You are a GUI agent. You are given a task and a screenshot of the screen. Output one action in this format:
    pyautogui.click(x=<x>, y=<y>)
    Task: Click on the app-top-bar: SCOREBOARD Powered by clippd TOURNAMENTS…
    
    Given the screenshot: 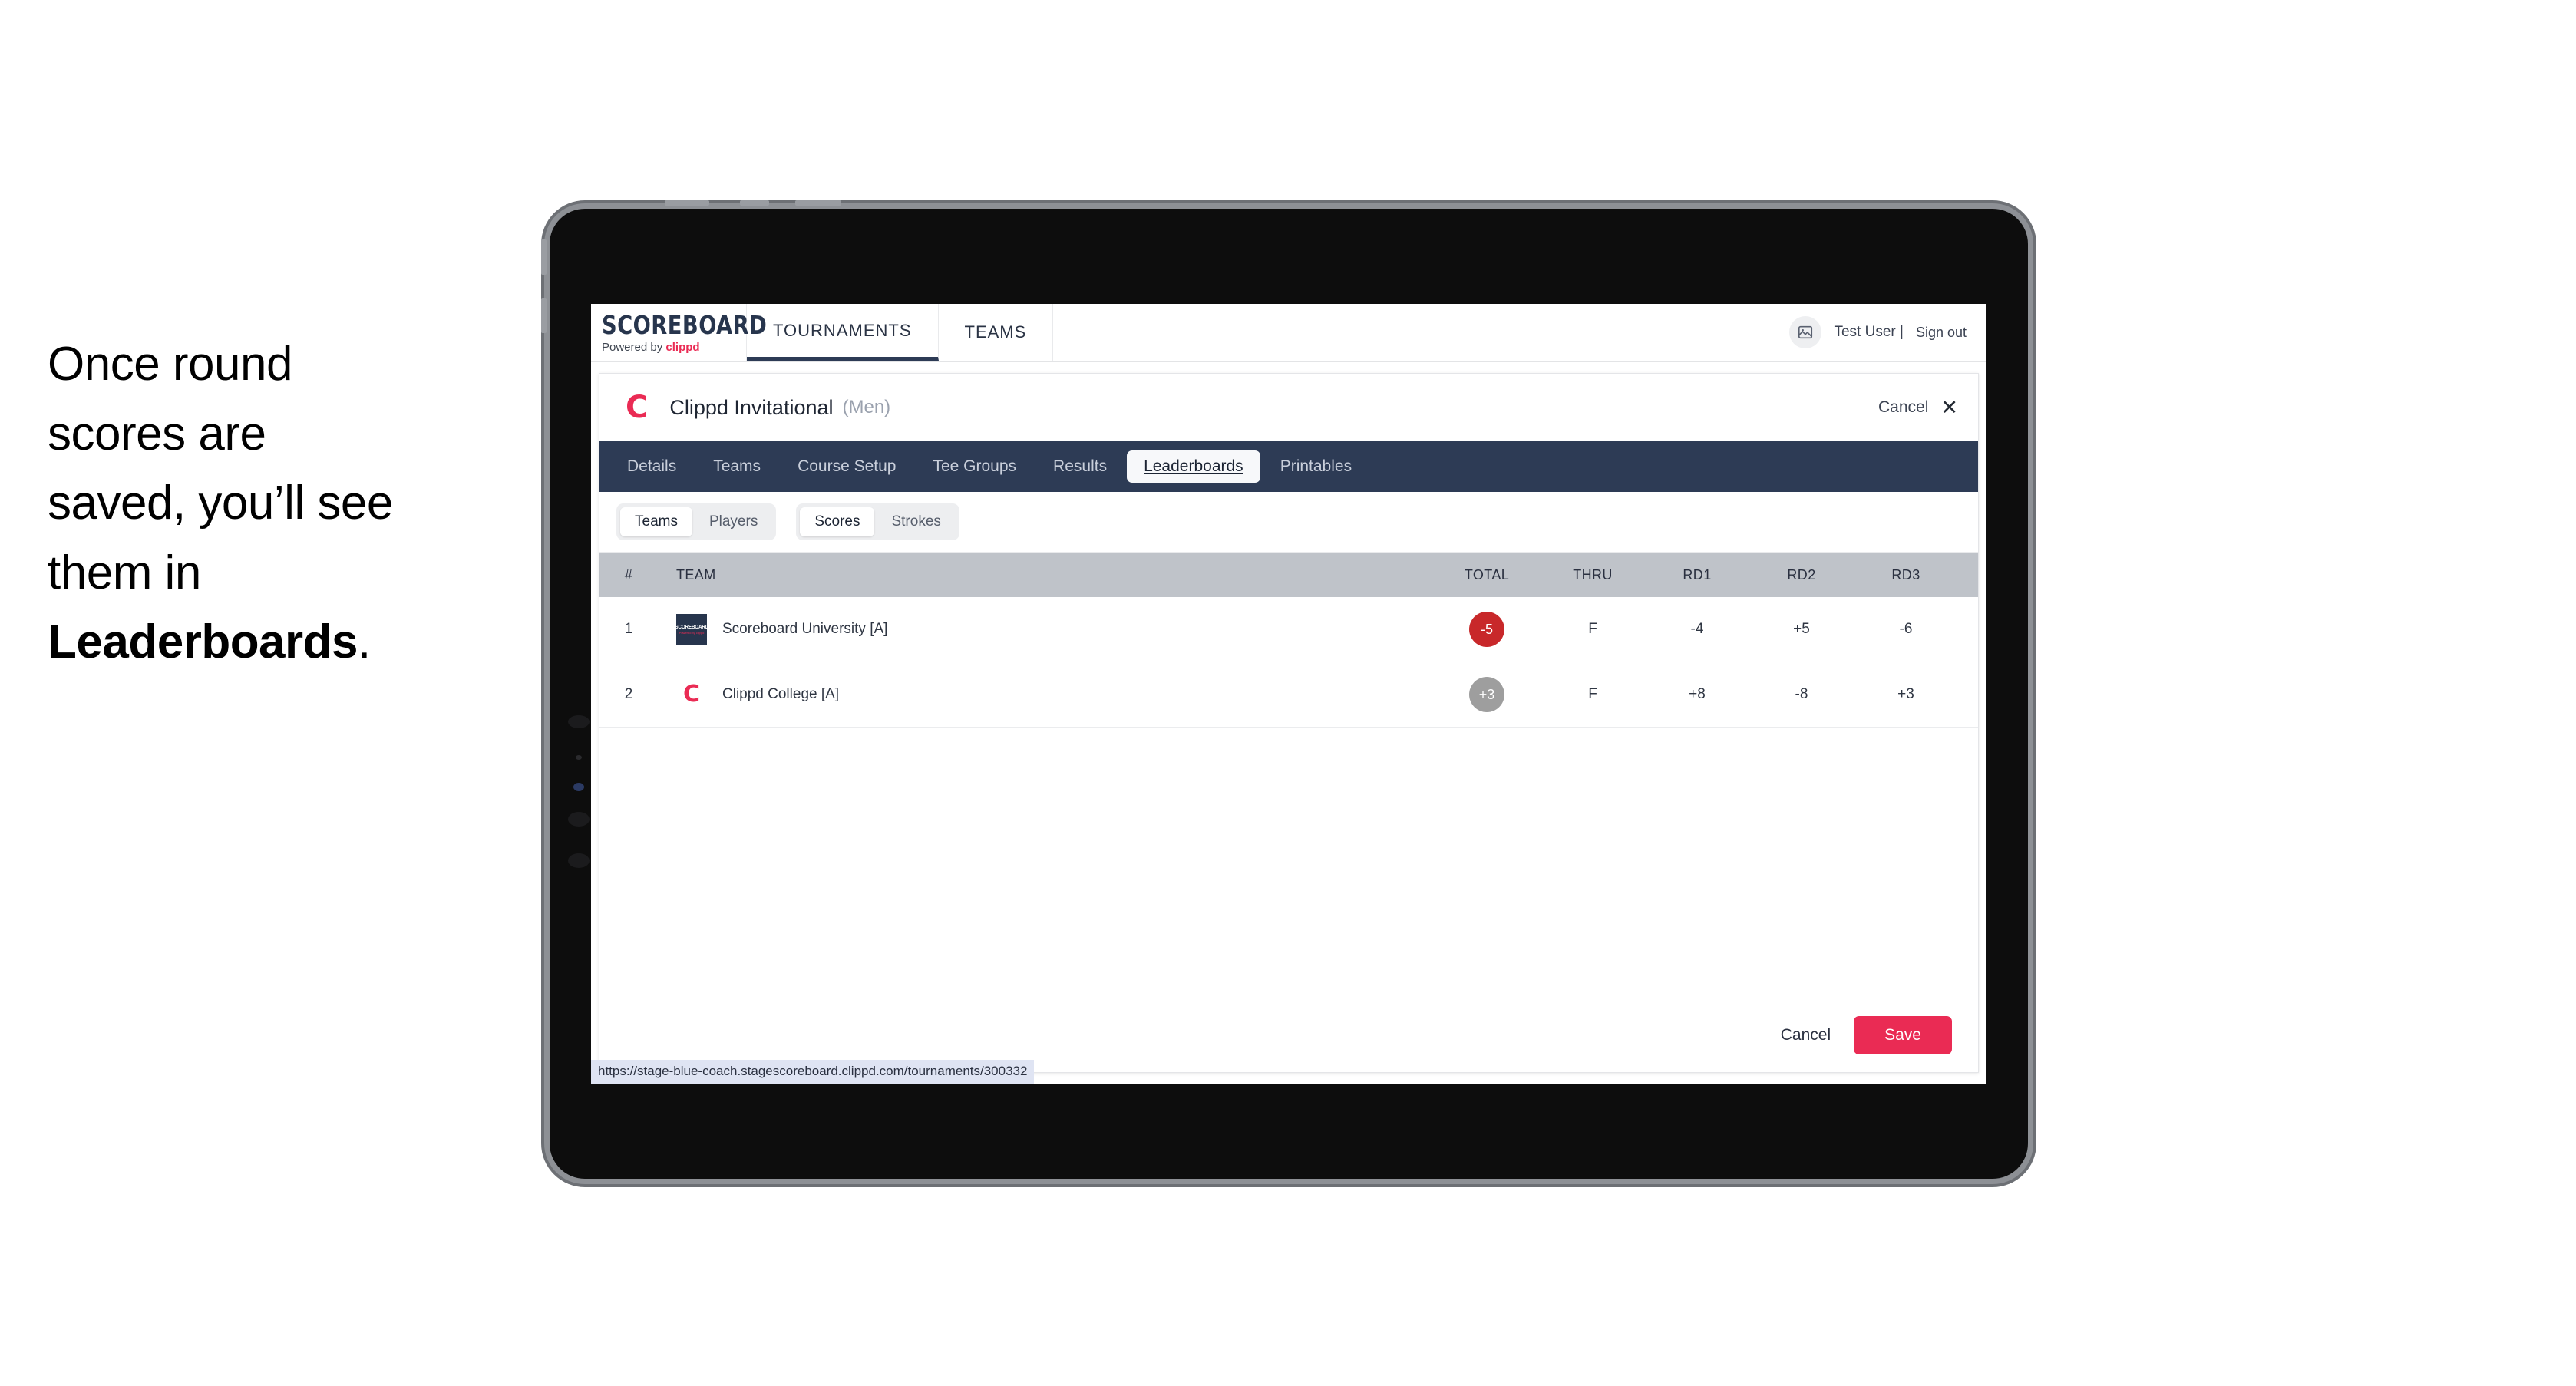 What is the action you would take?
    pyautogui.click(x=1288, y=333)
    